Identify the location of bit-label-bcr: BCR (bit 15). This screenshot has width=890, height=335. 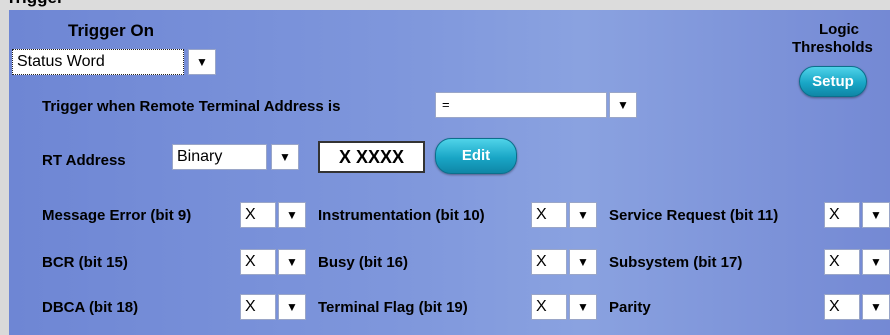
(85, 262).